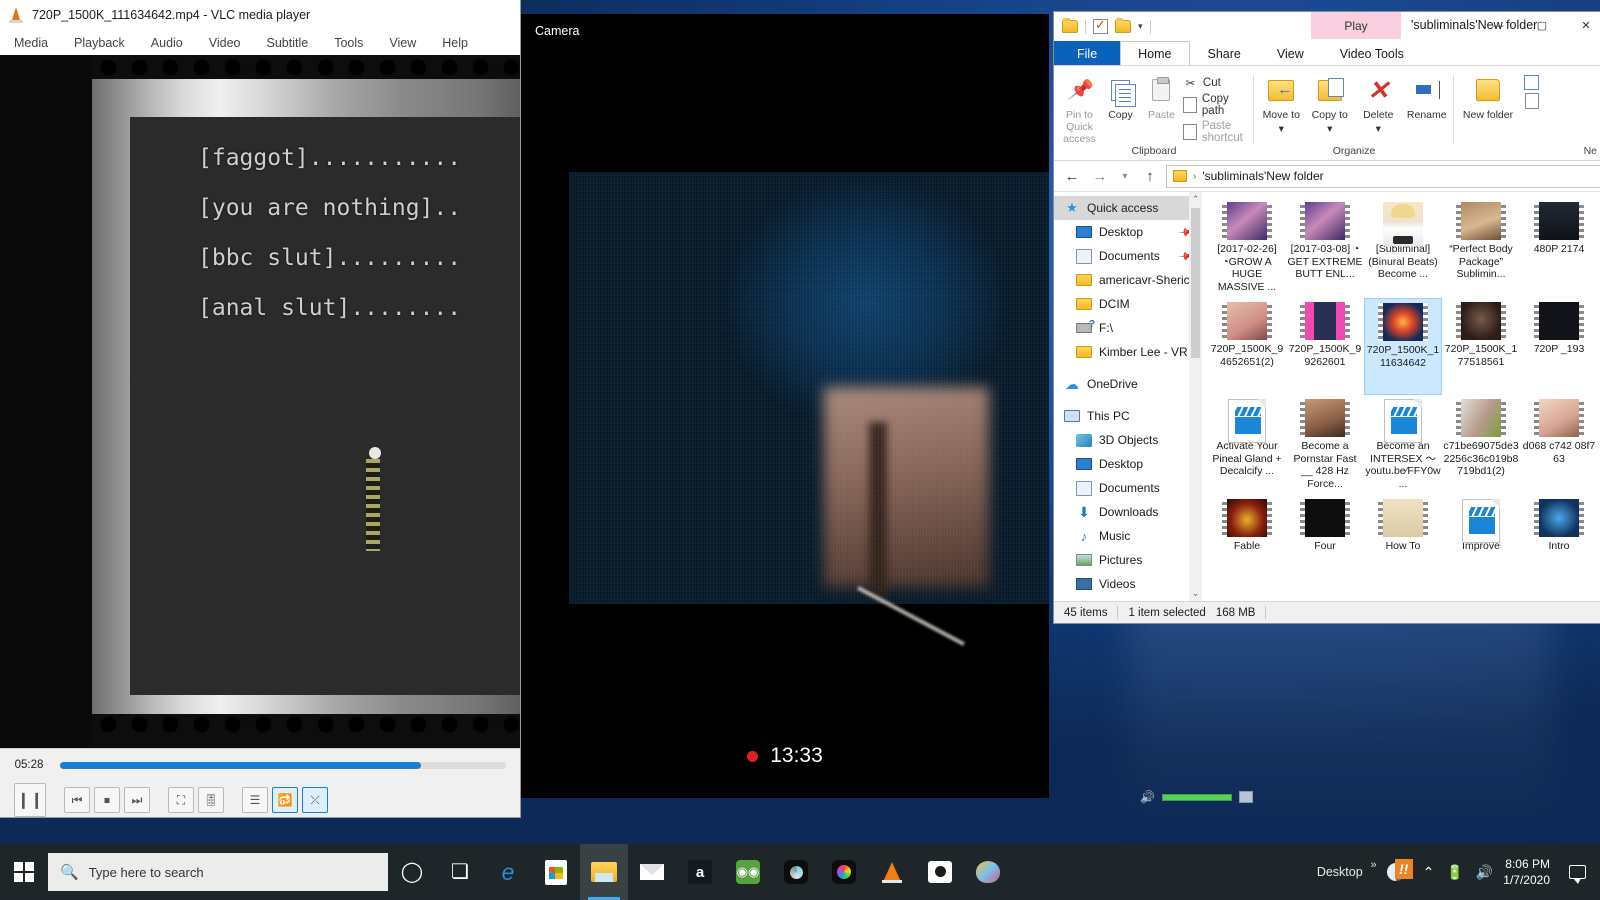 The height and width of the screenshot is (900, 1600). Describe the element at coordinates (1100, 176) in the screenshot. I see `forward-arrow-icon: →` at that location.